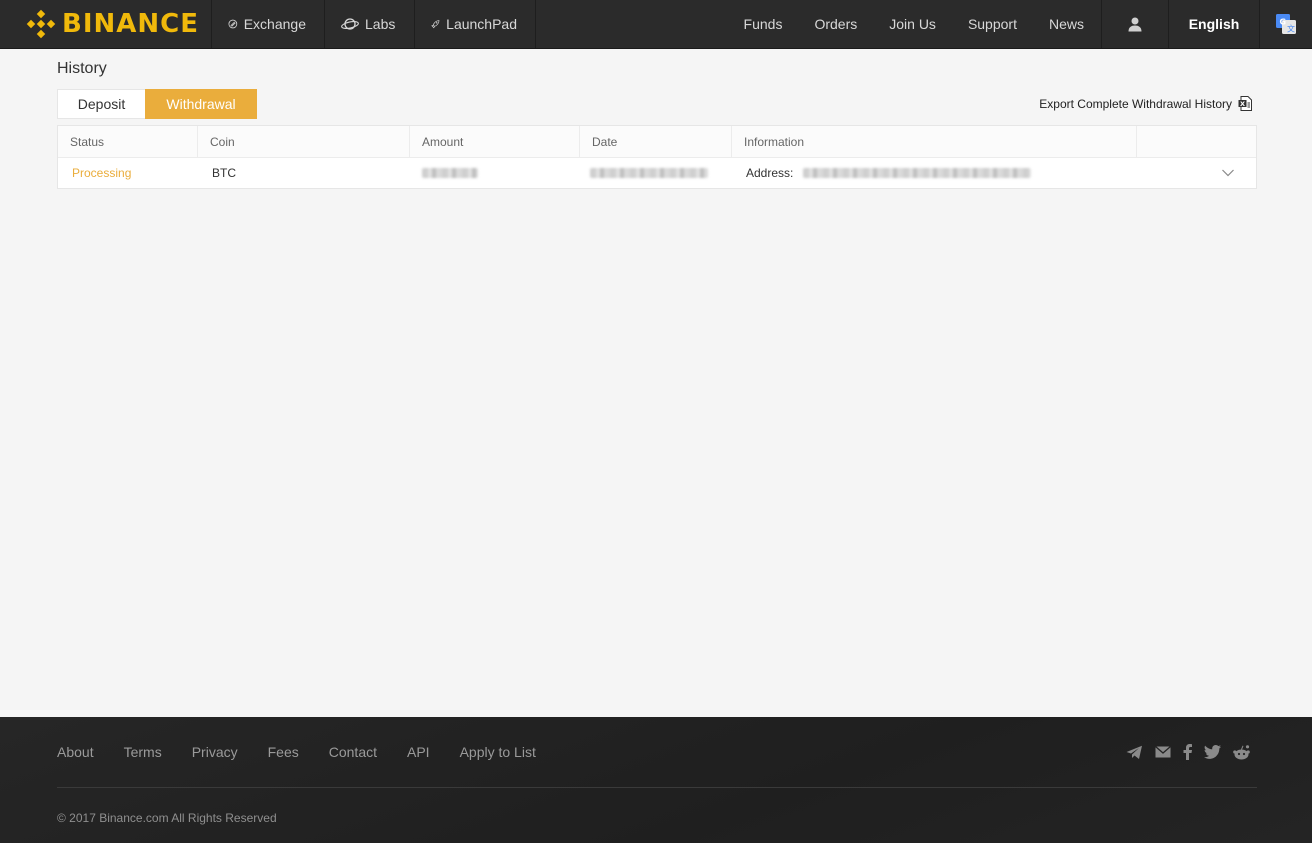  What do you see at coordinates (350, 24) in the screenshot?
I see `planet-icon` at bounding box center [350, 24].